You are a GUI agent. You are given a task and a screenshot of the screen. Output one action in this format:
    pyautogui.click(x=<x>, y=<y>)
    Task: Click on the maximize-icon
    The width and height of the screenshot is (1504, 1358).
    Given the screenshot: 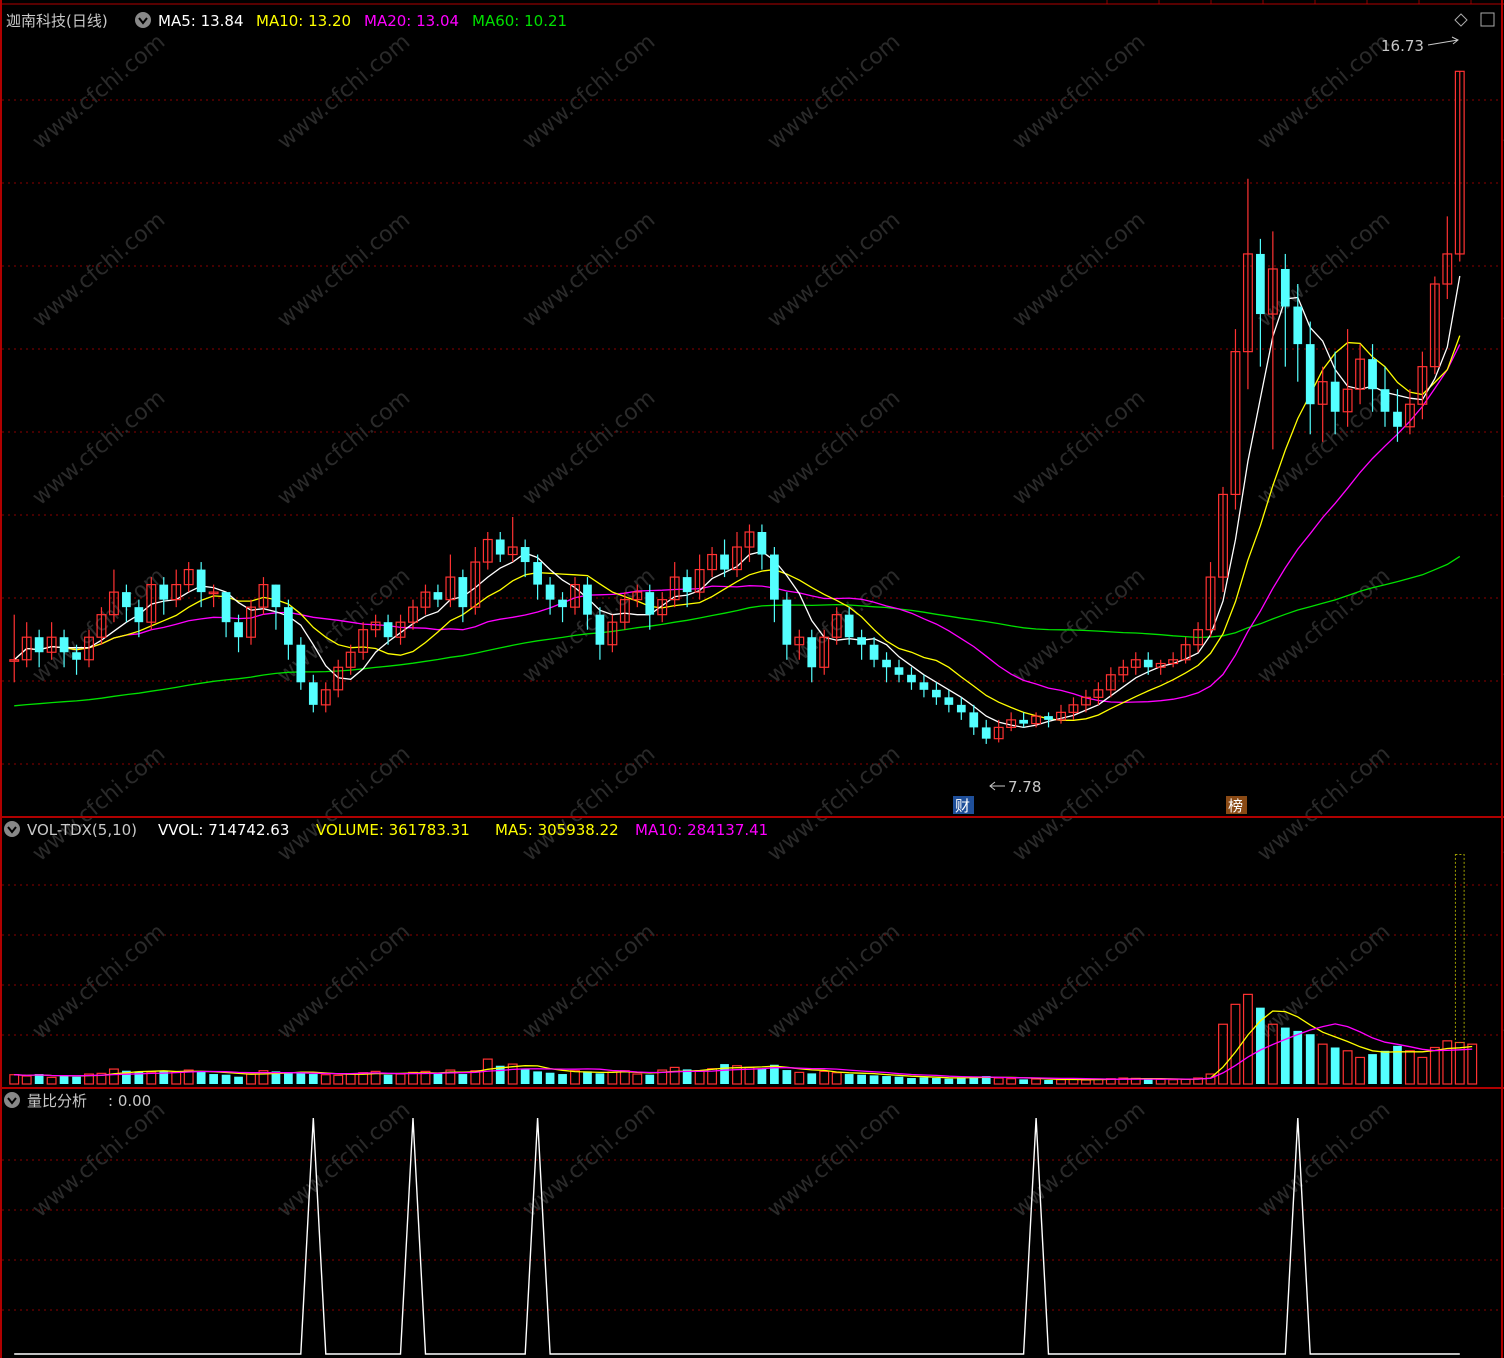 What is the action you would take?
    pyautogui.click(x=1487, y=19)
    